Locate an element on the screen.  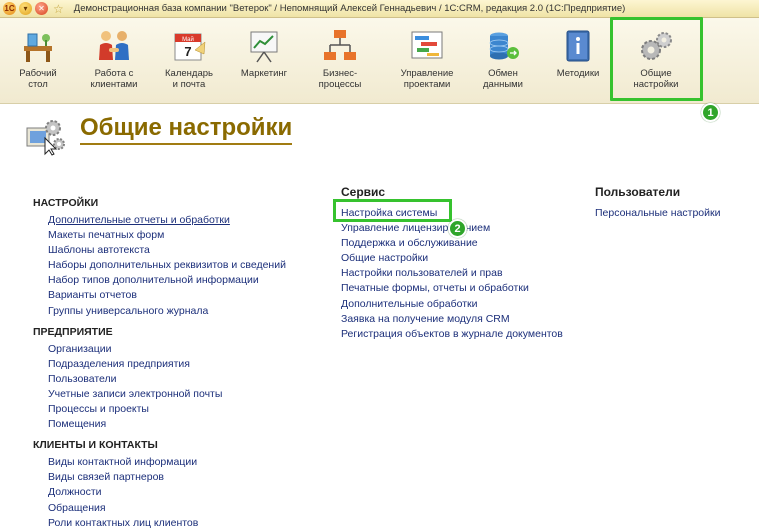
calendar-icon: Май 7 is located at coordinates (189, 46).